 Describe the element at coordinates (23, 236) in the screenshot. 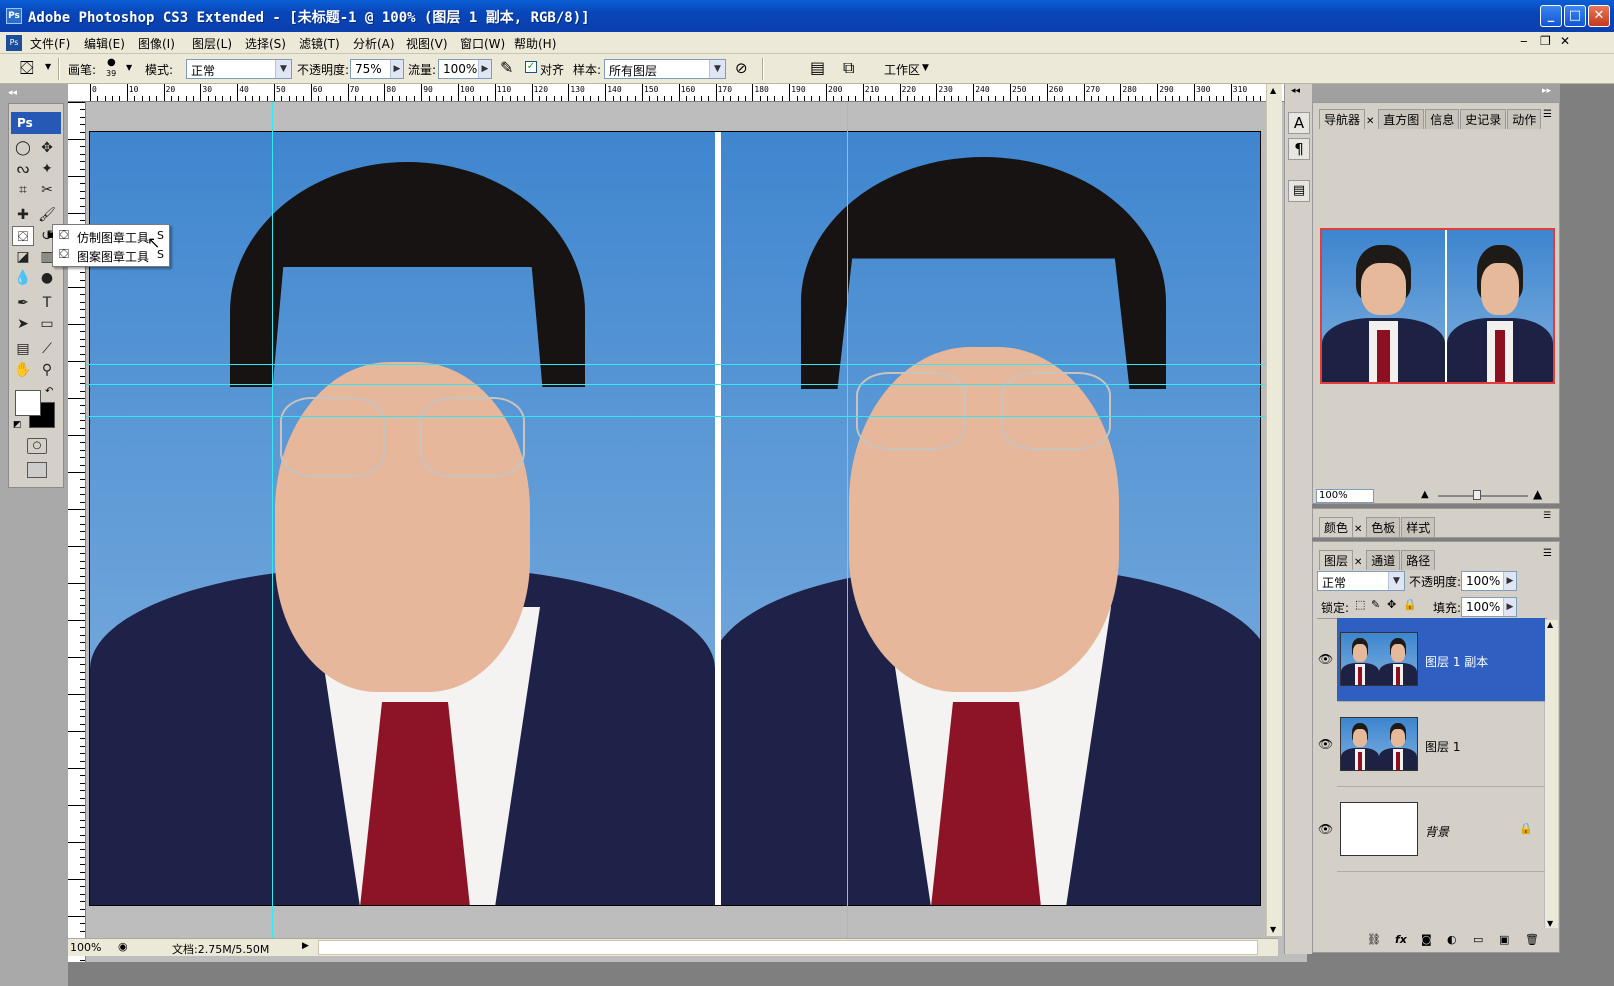

I see `clone-stamp-tool-icon: ⛋` at that location.